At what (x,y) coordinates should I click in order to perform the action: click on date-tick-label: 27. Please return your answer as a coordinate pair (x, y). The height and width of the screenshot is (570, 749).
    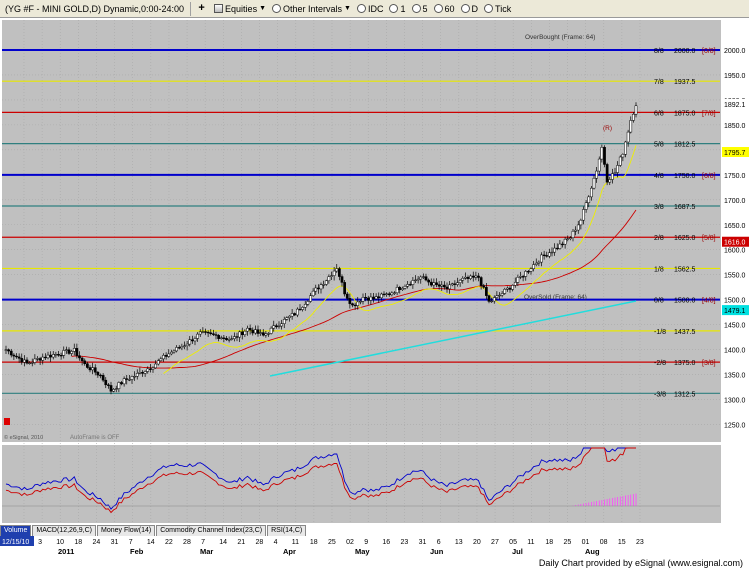
    Looking at the image, I should click on (495, 542).